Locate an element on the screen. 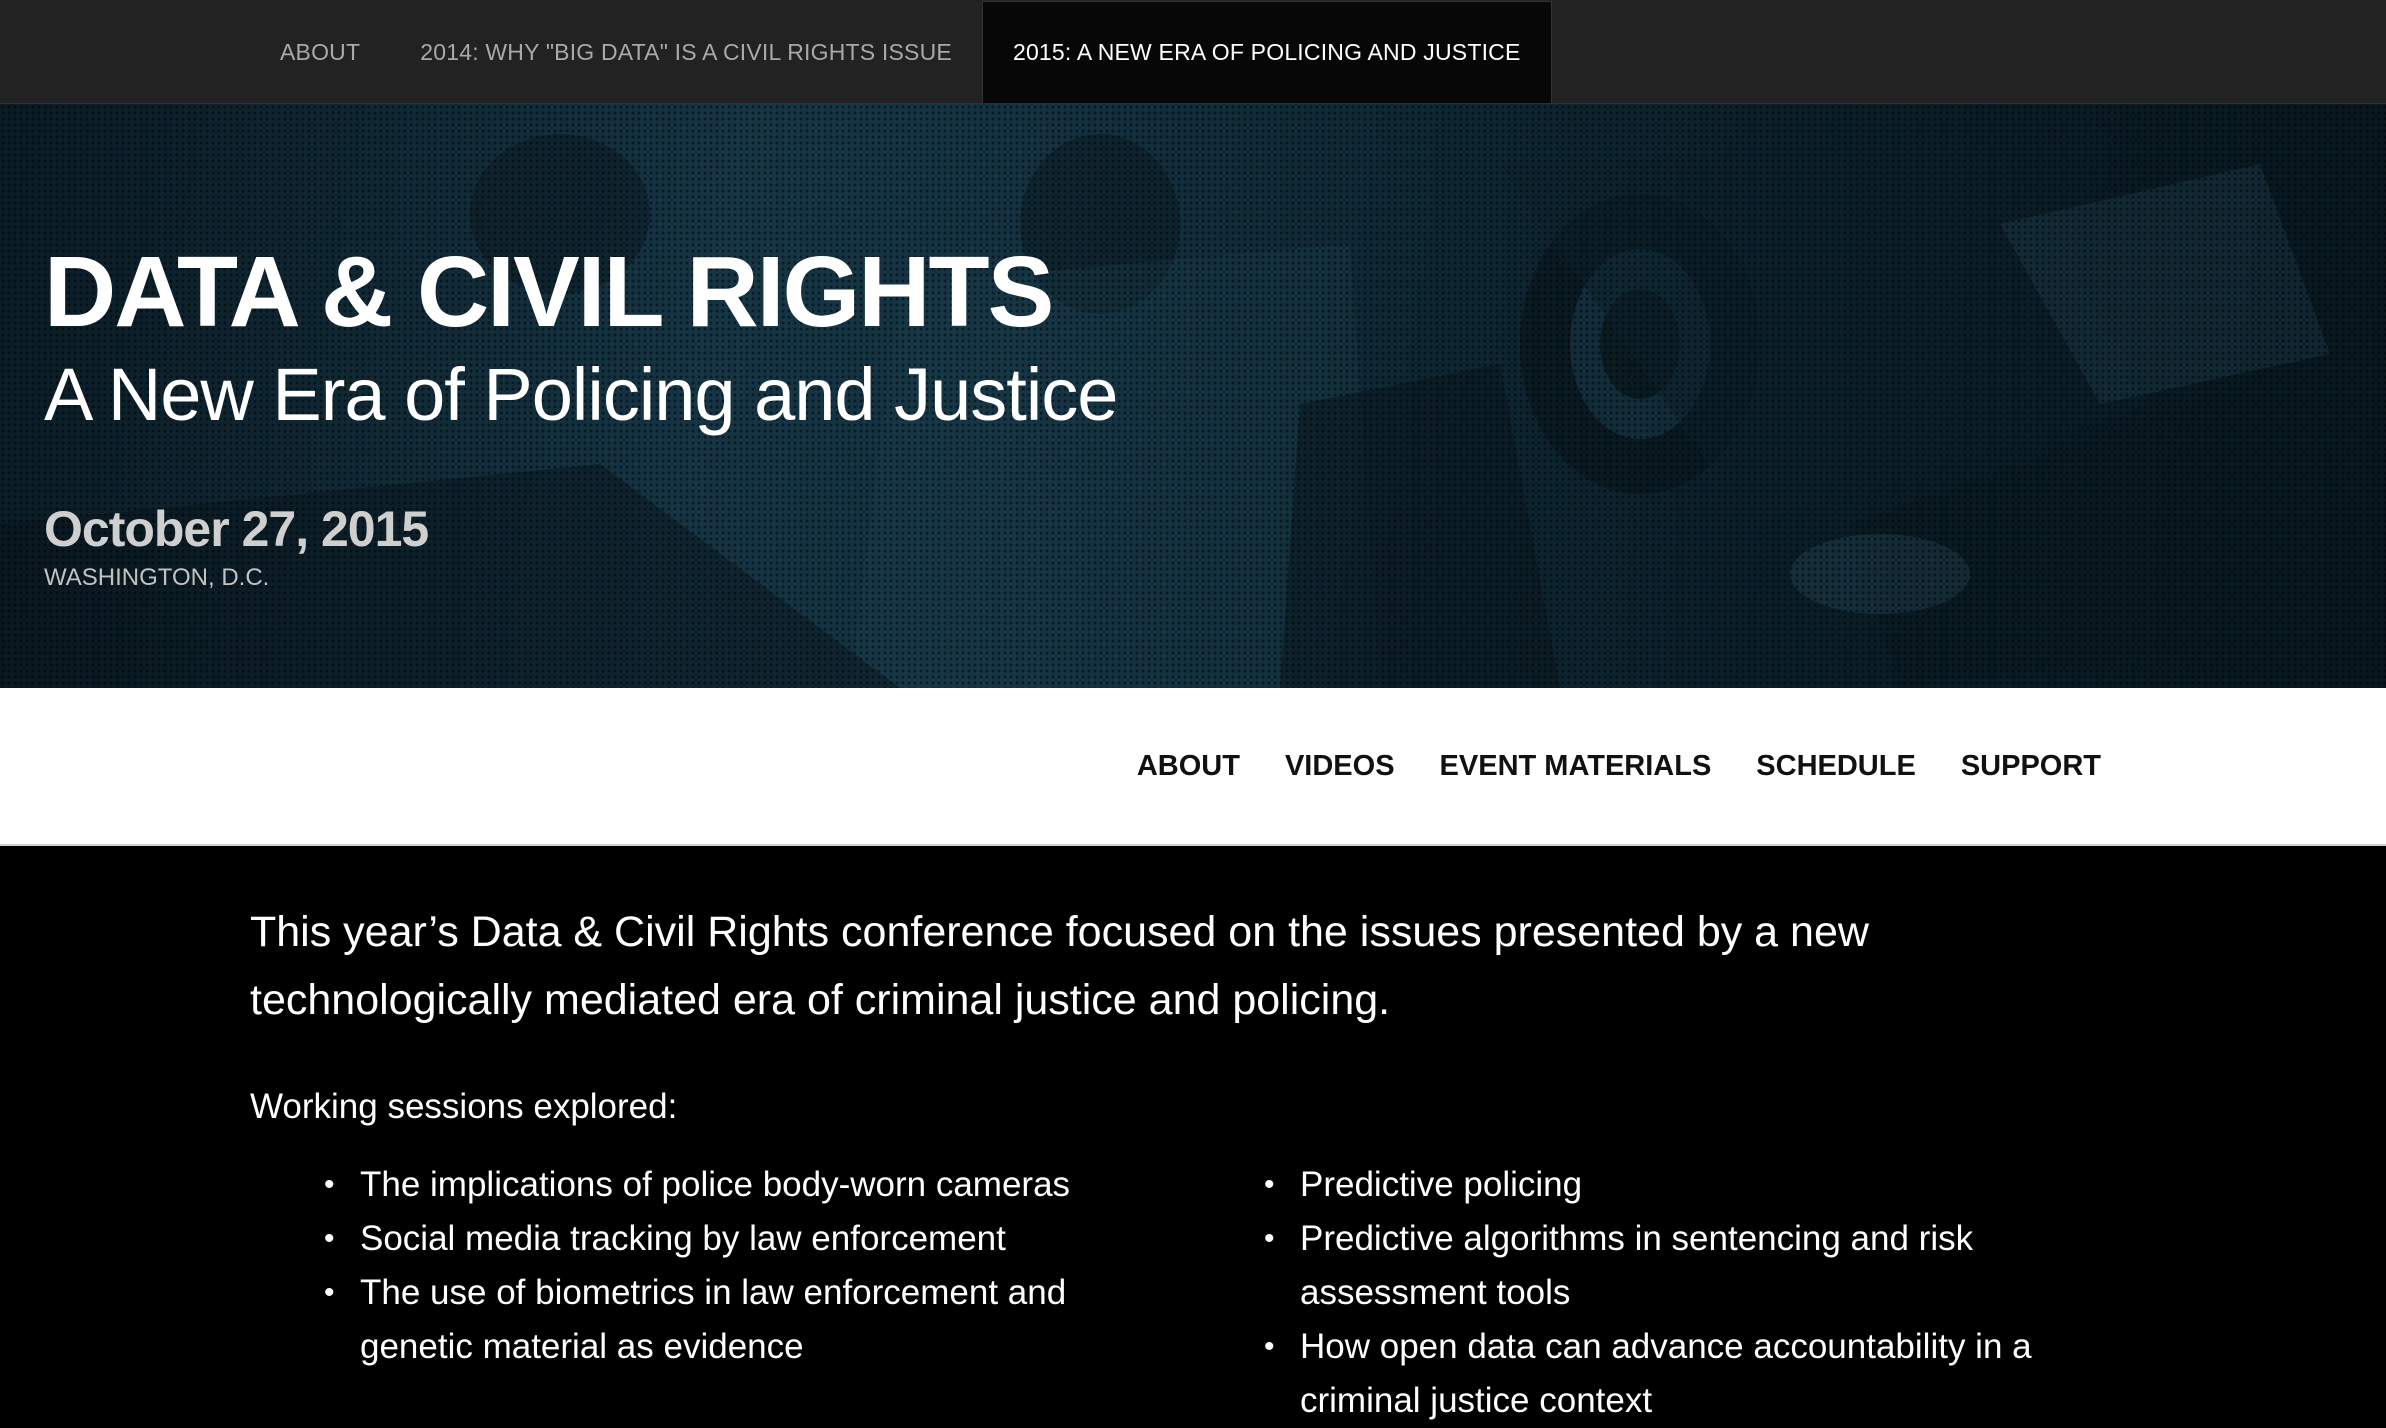 This screenshot has height=1428, width=2386. section-nav-support: SUPPORT is located at coordinates (2031, 766).